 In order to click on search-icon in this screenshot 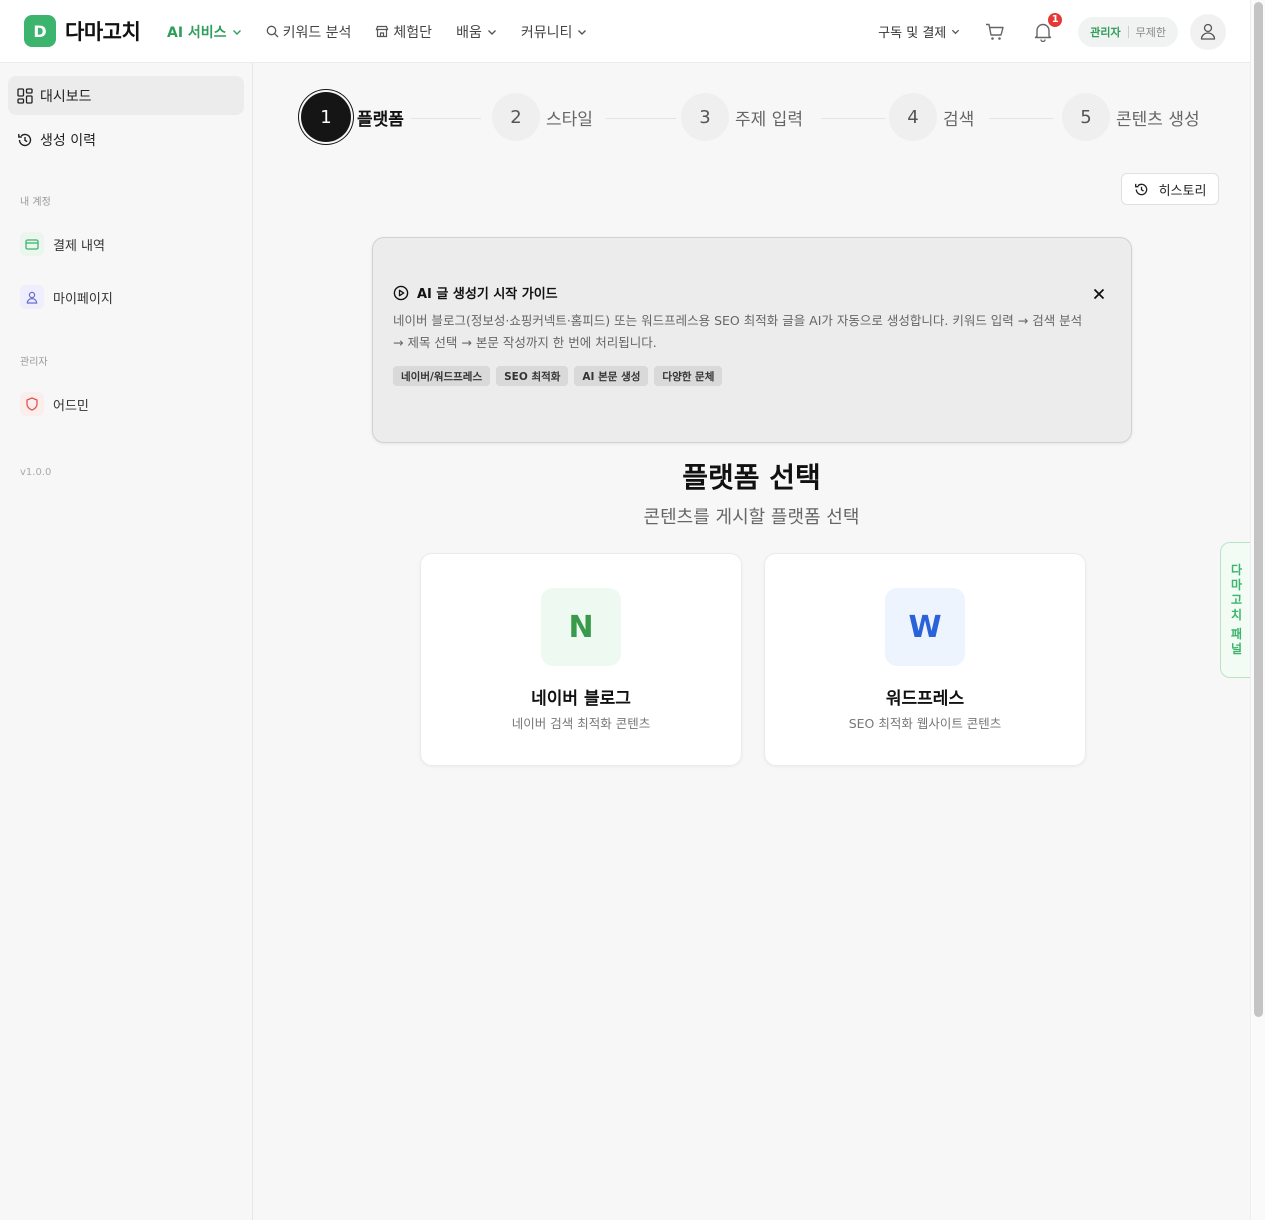, I will do `click(272, 31)`.